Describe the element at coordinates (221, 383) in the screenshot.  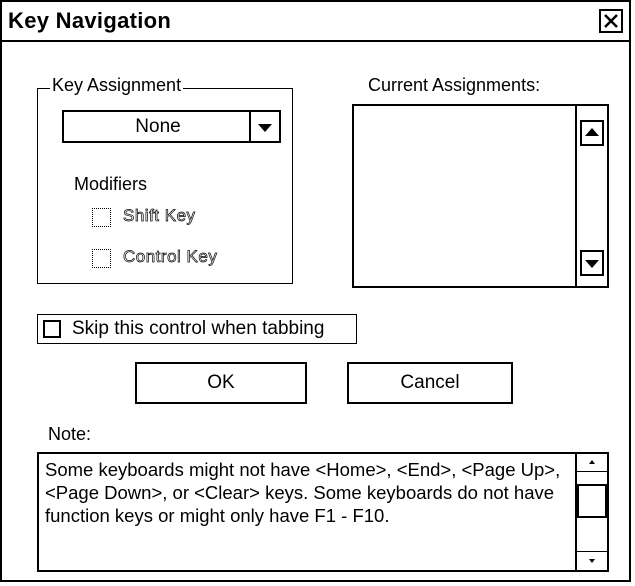
I see `ok-button: OK` at that location.